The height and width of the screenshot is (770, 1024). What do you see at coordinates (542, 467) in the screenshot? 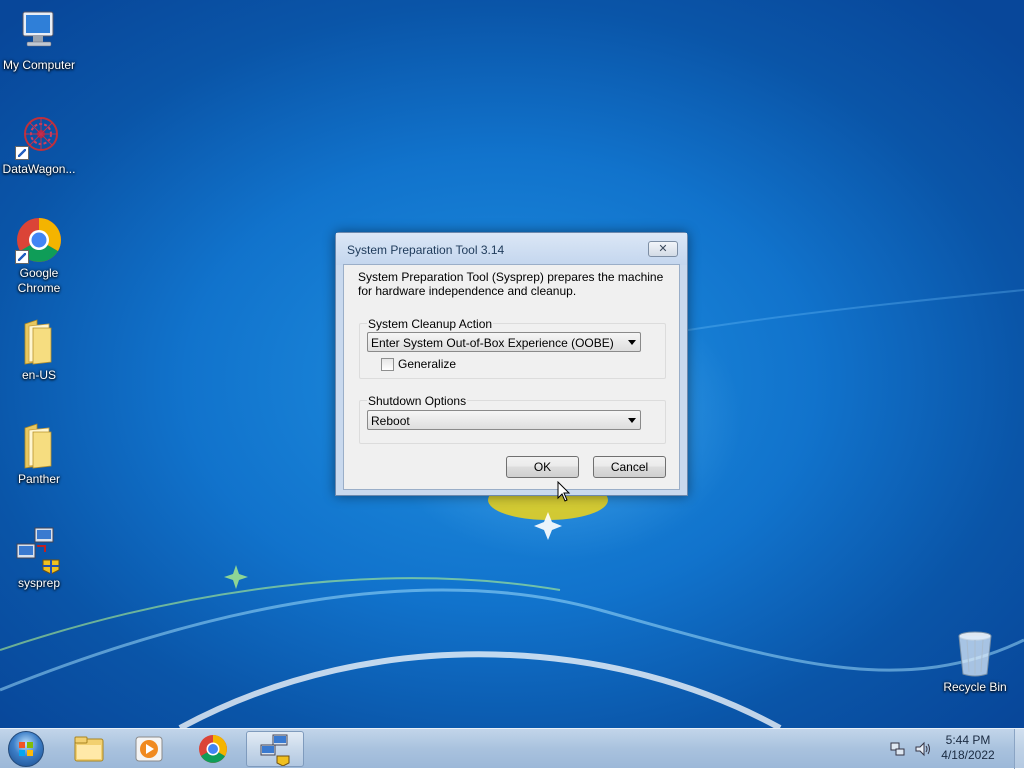
I see `ok-button: OK` at bounding box center [542, 467].